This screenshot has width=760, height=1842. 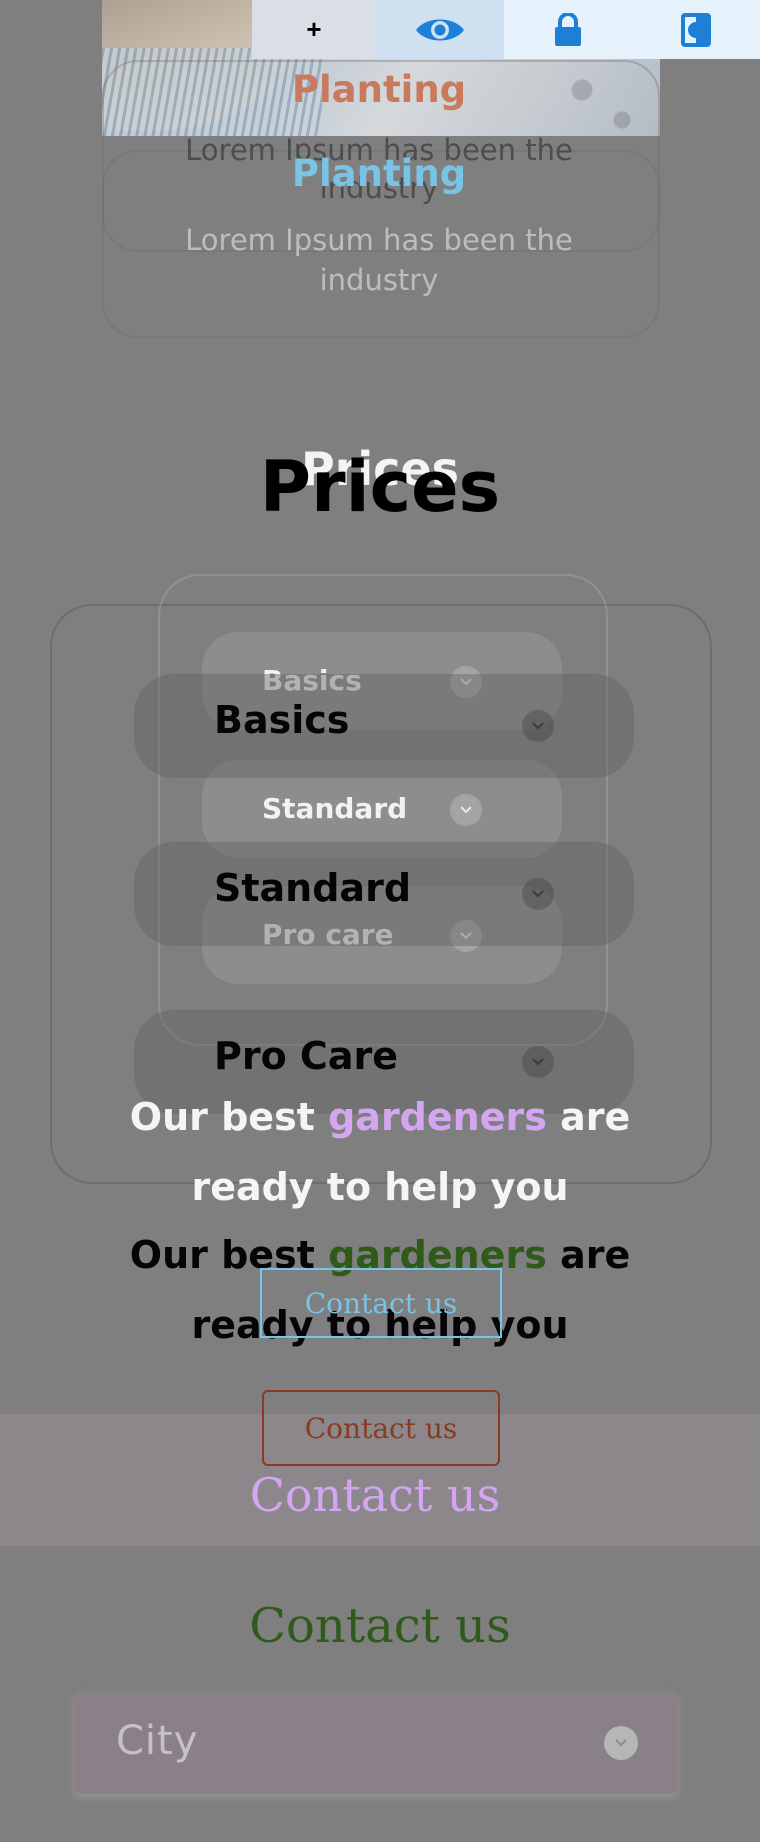 I want to click on contrast-button, so click(x=696, y=29).